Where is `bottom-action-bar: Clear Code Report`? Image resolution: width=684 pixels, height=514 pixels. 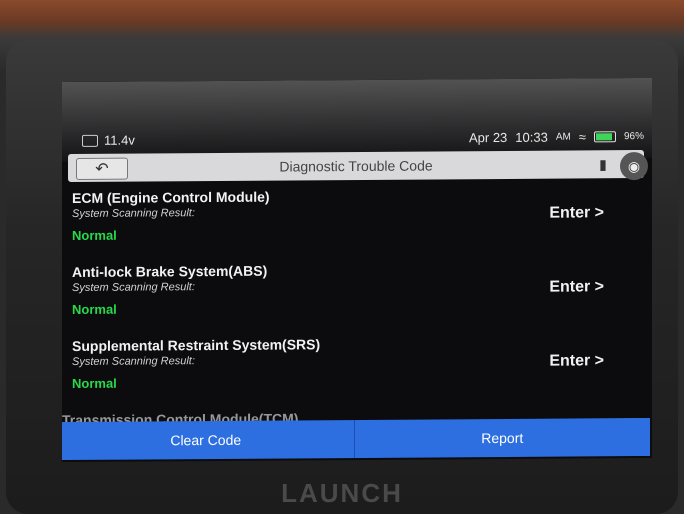 bottom-action-bar: Clear Code Report is located at coordinates (356, 439).